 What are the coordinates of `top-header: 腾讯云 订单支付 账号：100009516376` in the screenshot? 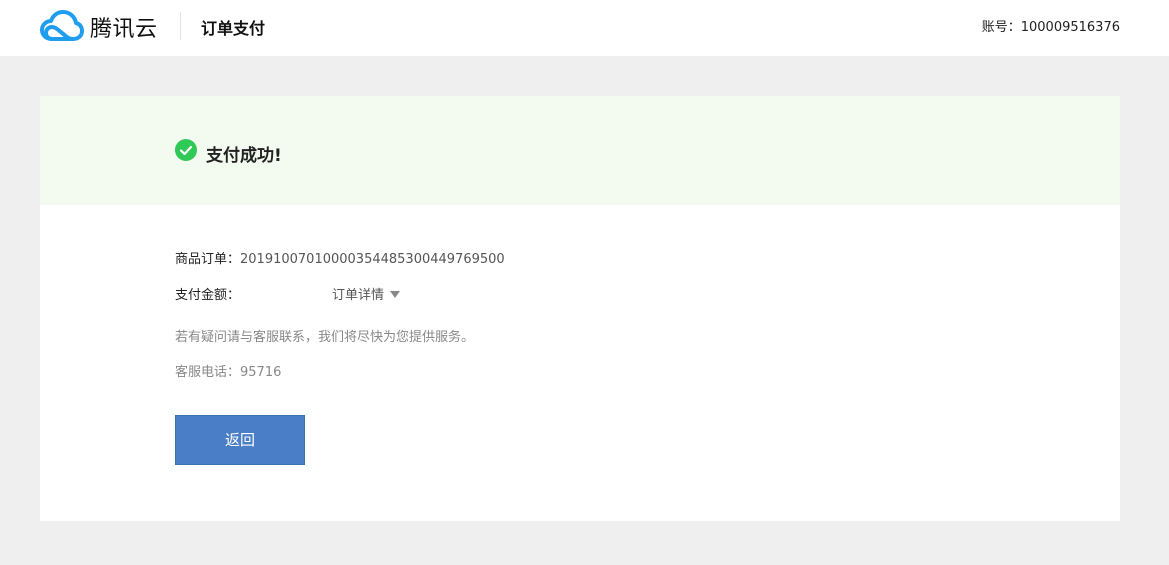 It's located at (584, 28).